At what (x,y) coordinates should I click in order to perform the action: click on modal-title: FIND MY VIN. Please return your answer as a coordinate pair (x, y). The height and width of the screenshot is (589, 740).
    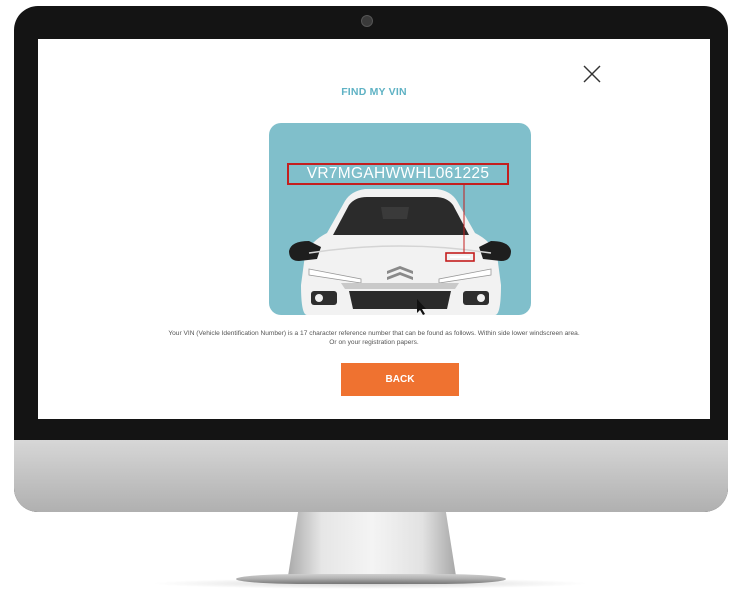
    Looking at the image, I should click on (374, 92).